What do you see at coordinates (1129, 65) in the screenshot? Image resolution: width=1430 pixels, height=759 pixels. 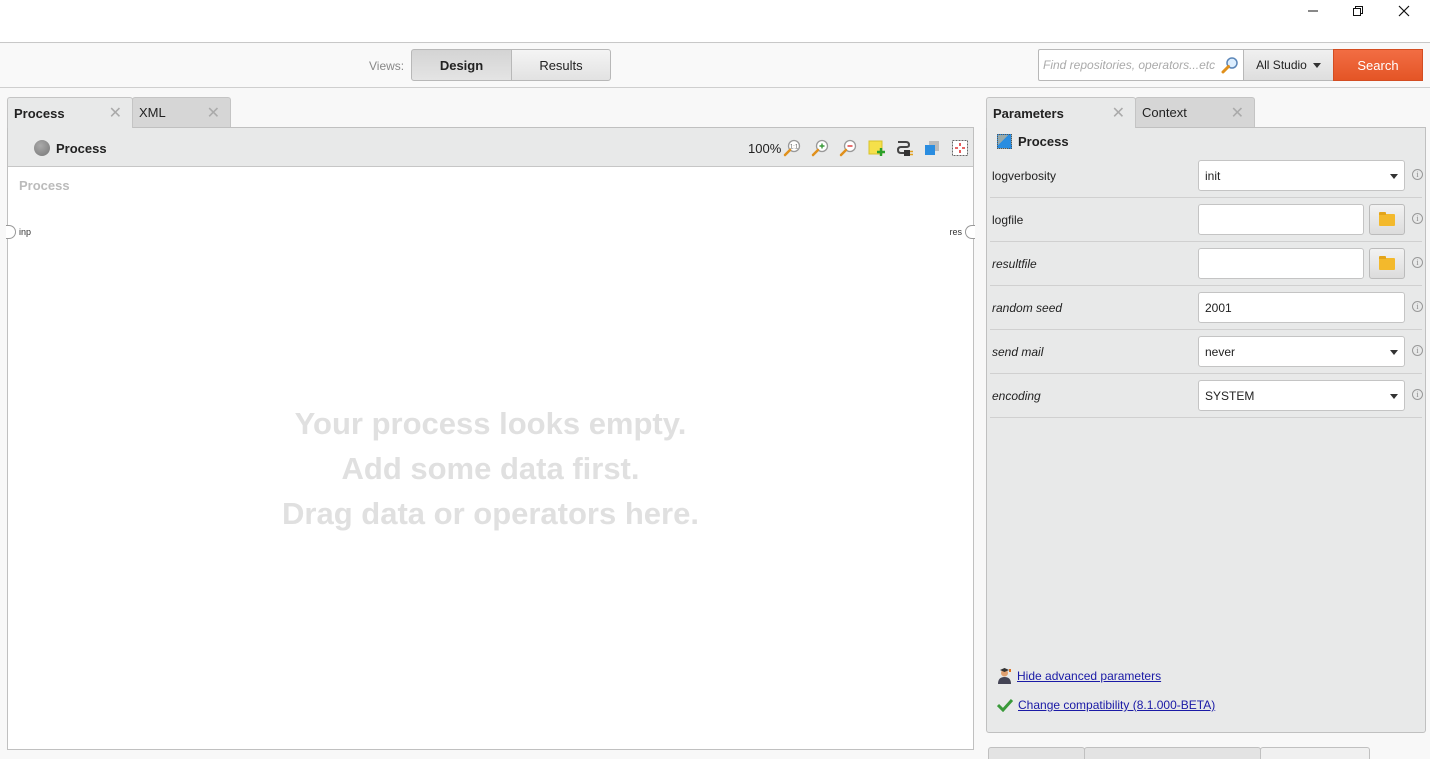 I see `search-input` at bounding box center [1129, 65].